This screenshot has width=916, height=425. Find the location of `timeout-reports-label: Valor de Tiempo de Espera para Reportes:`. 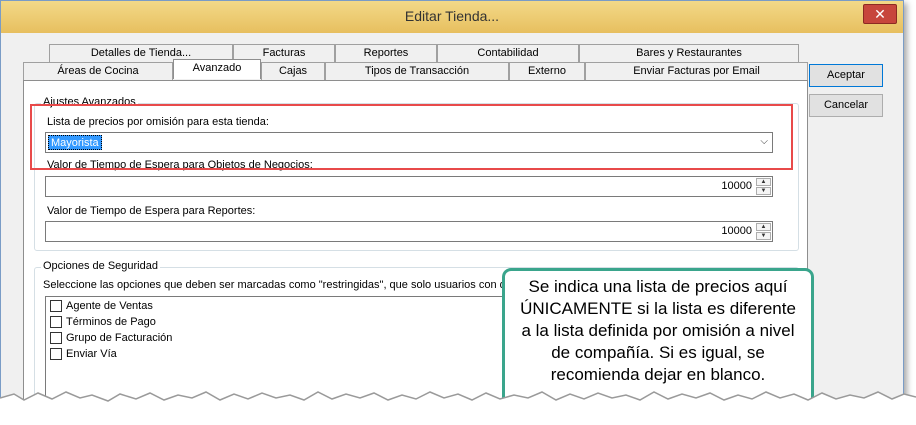

timeout-reports-label: Valor de Tiempo de Espera para Reportes: is located at coordinates (151, 211).